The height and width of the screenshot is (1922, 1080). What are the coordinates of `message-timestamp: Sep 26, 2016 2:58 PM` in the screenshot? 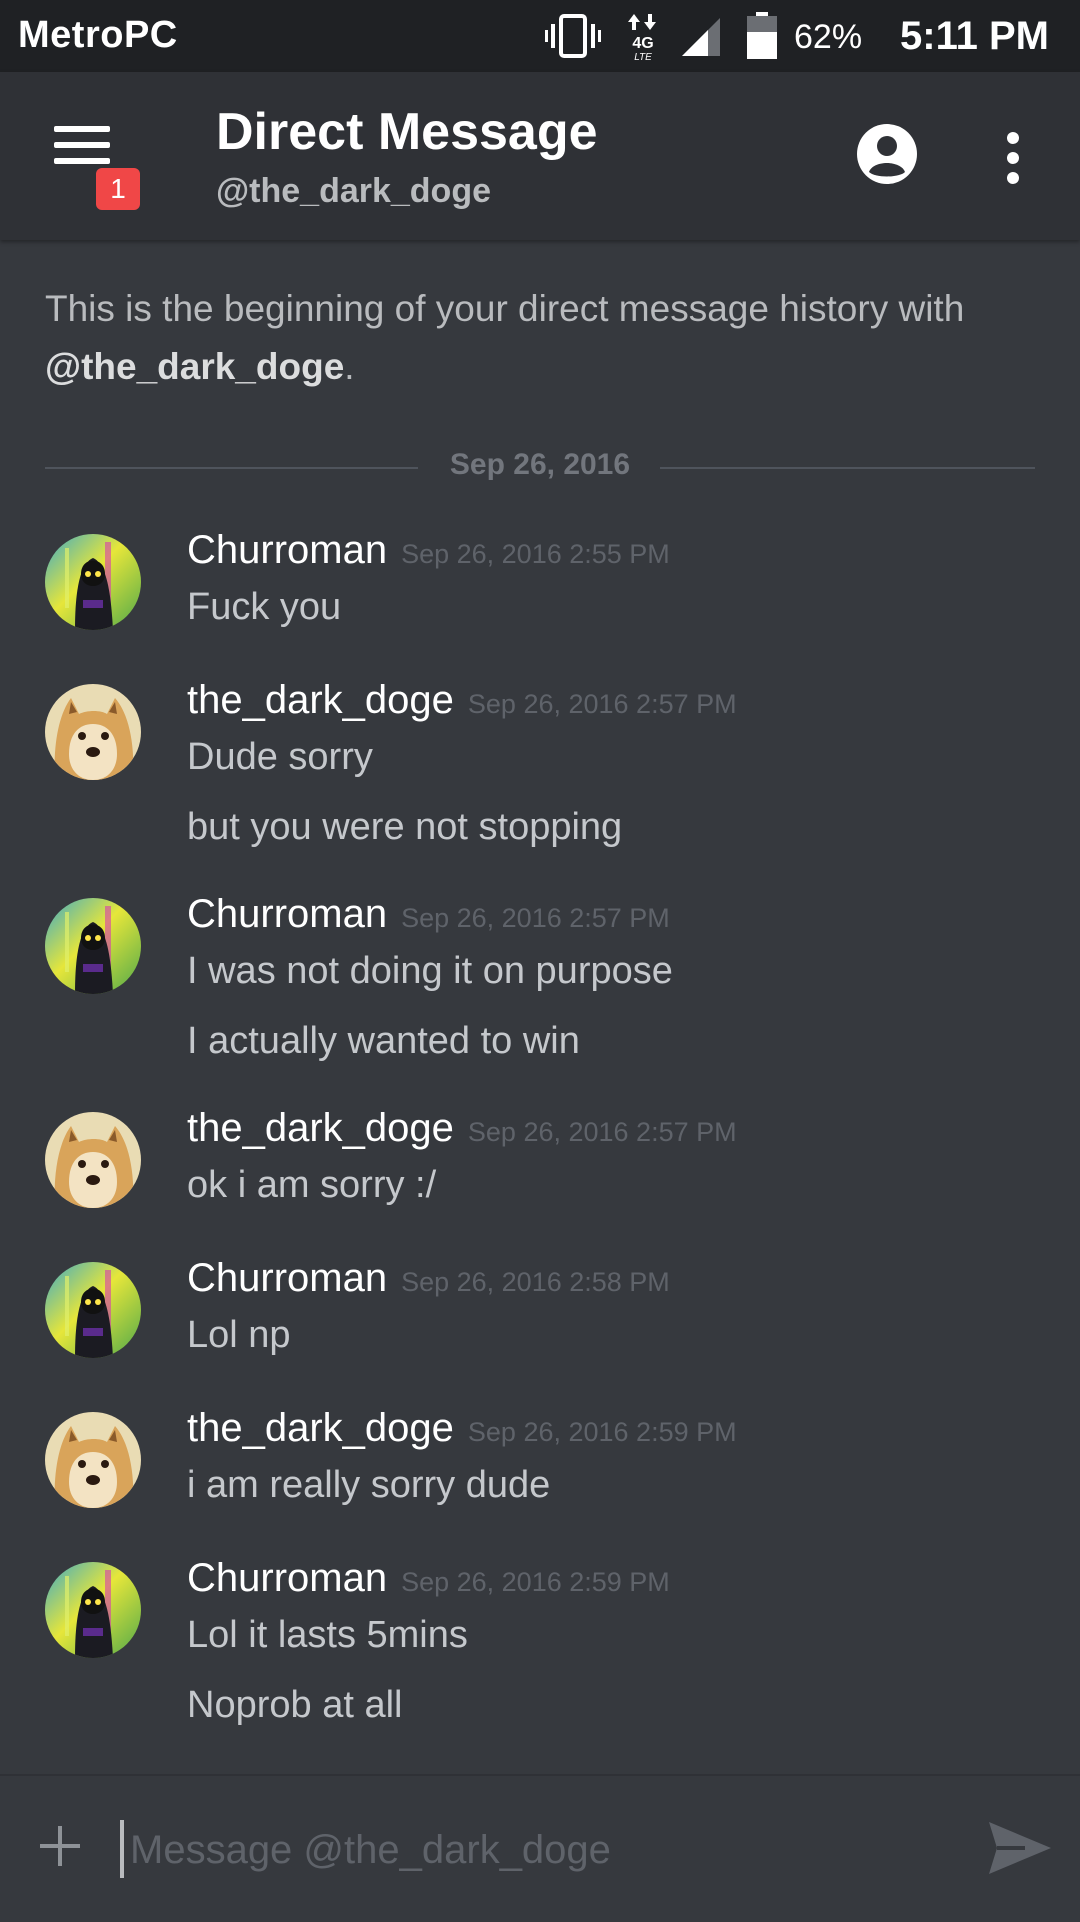 It's located at (535, 1282).